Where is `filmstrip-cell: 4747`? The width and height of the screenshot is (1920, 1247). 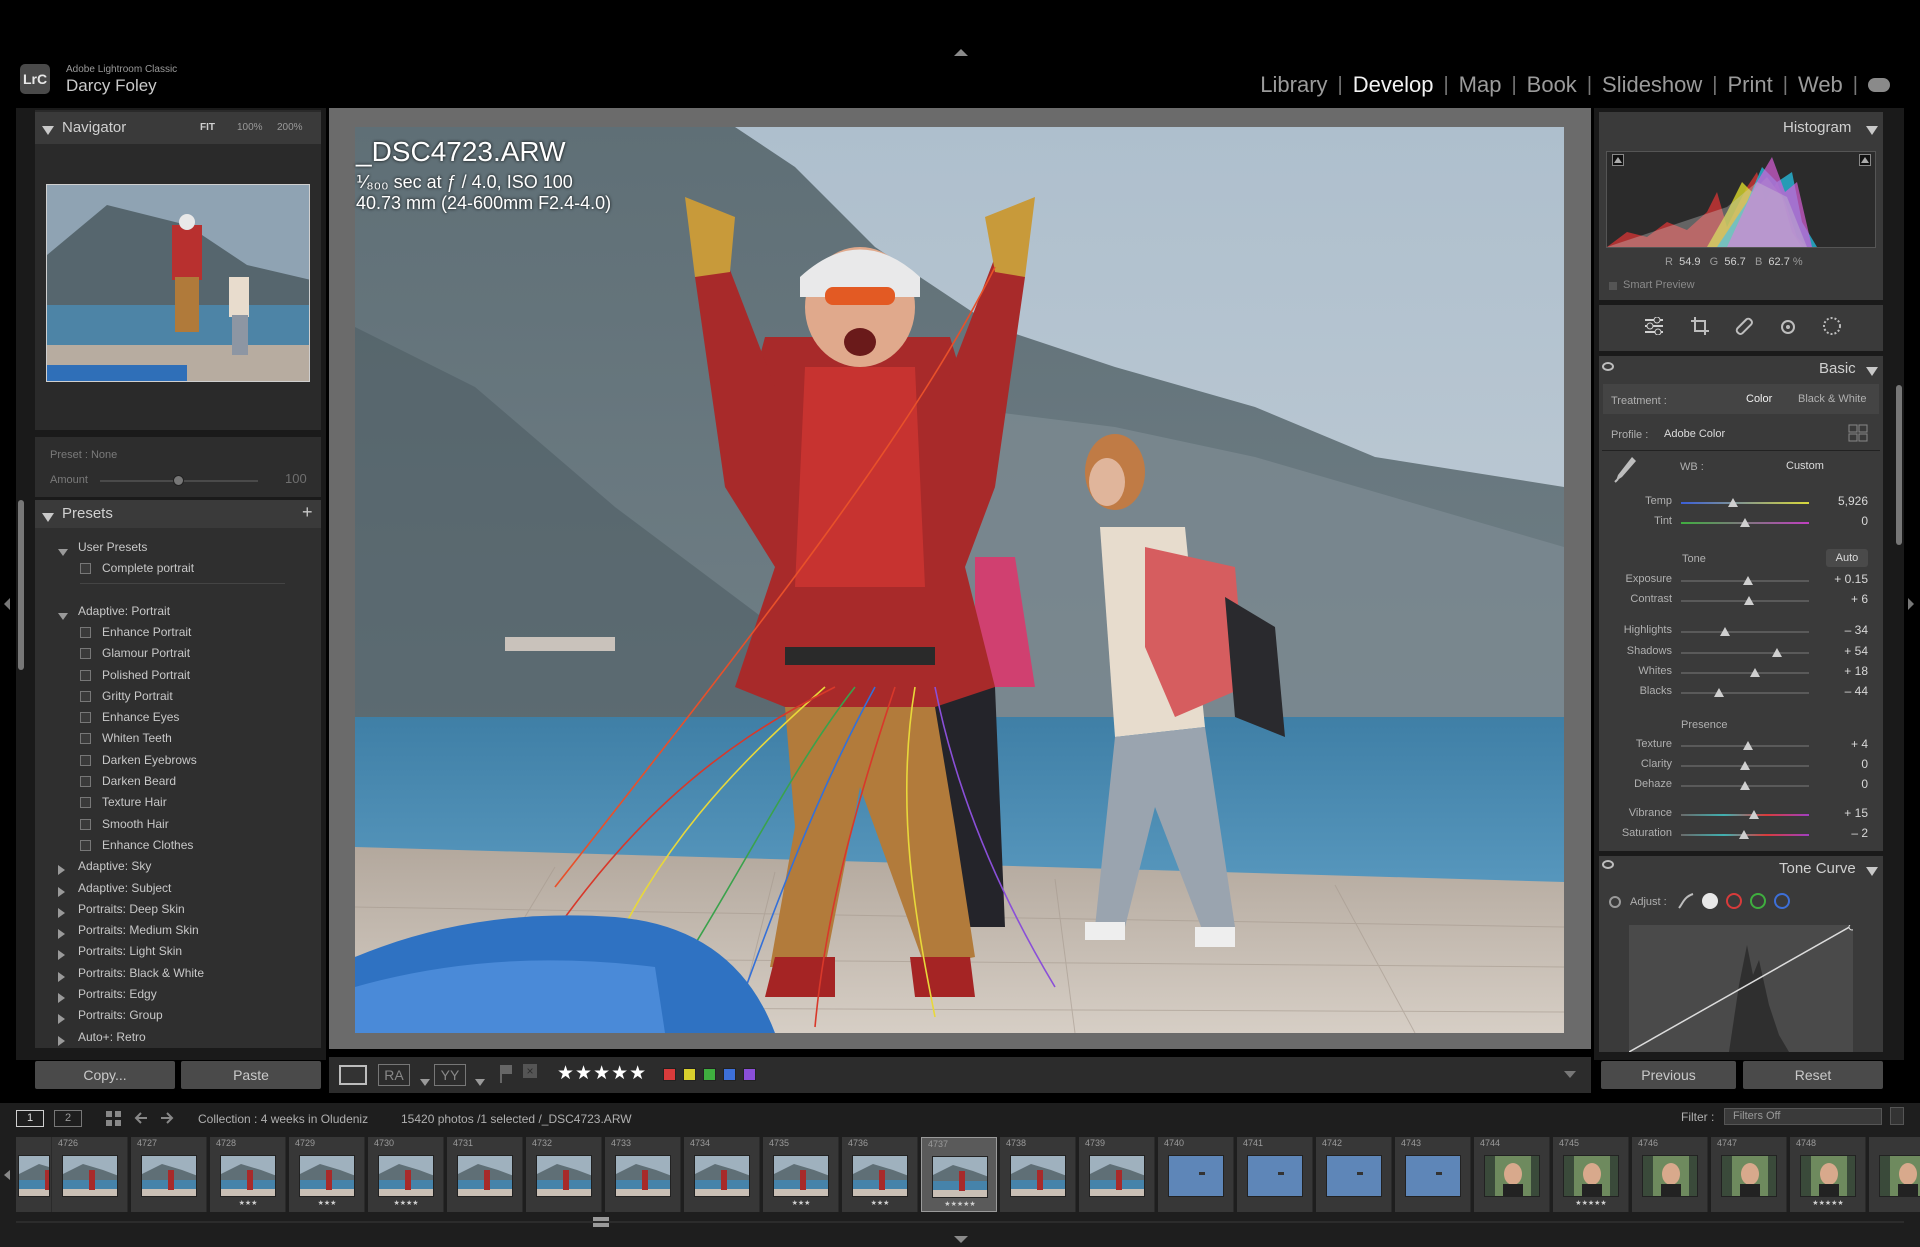
filmstrip-cell: 4747 is located at coordinates (1749, 1174).